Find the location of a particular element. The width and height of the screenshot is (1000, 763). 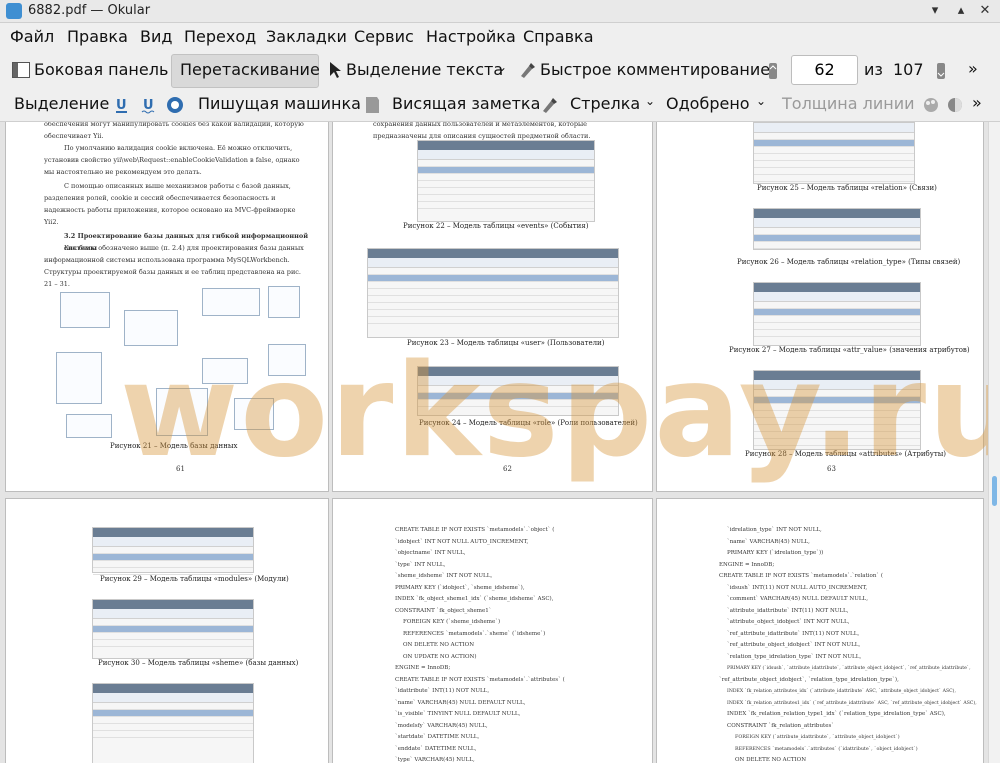

sidebar-icon is located at coordinates (21, 70).